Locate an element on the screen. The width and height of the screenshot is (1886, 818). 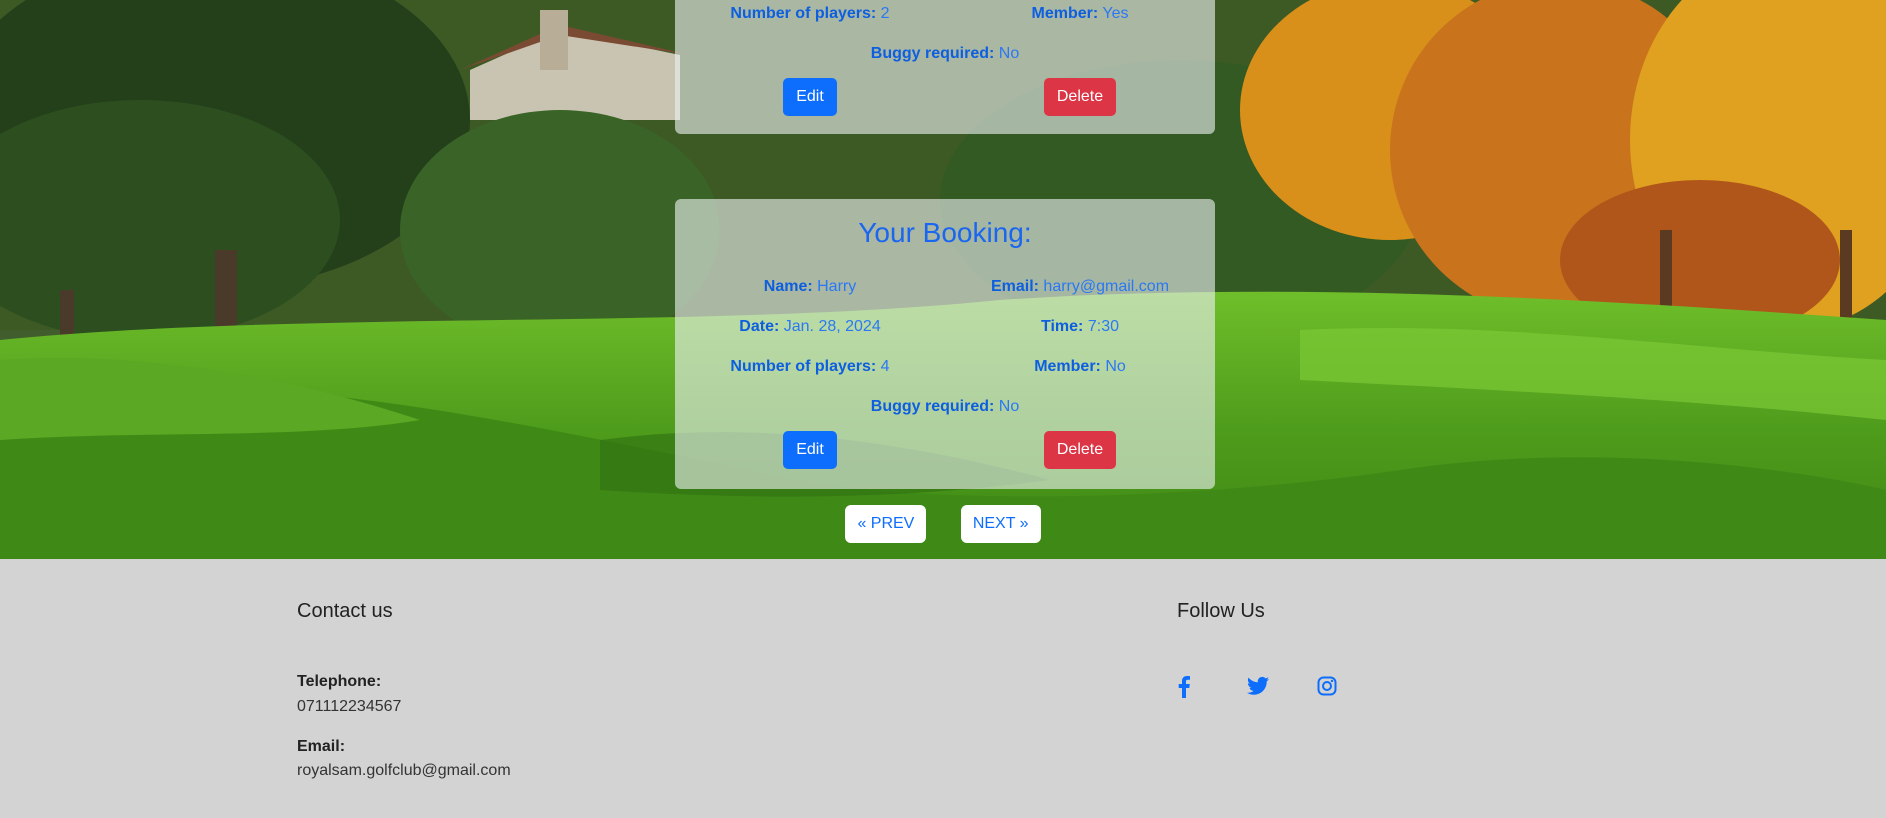
players-value: 4 is located at coordinates (885, 366).